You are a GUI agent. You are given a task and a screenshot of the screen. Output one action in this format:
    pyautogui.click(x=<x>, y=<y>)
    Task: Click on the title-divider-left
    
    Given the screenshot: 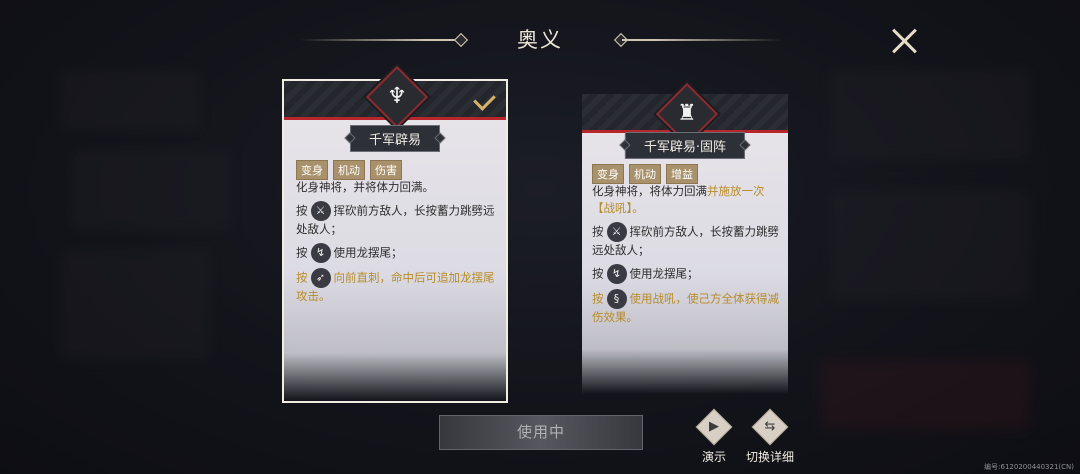 What is the action you would take?
    pyautogui.click(x=380, y=40)
    